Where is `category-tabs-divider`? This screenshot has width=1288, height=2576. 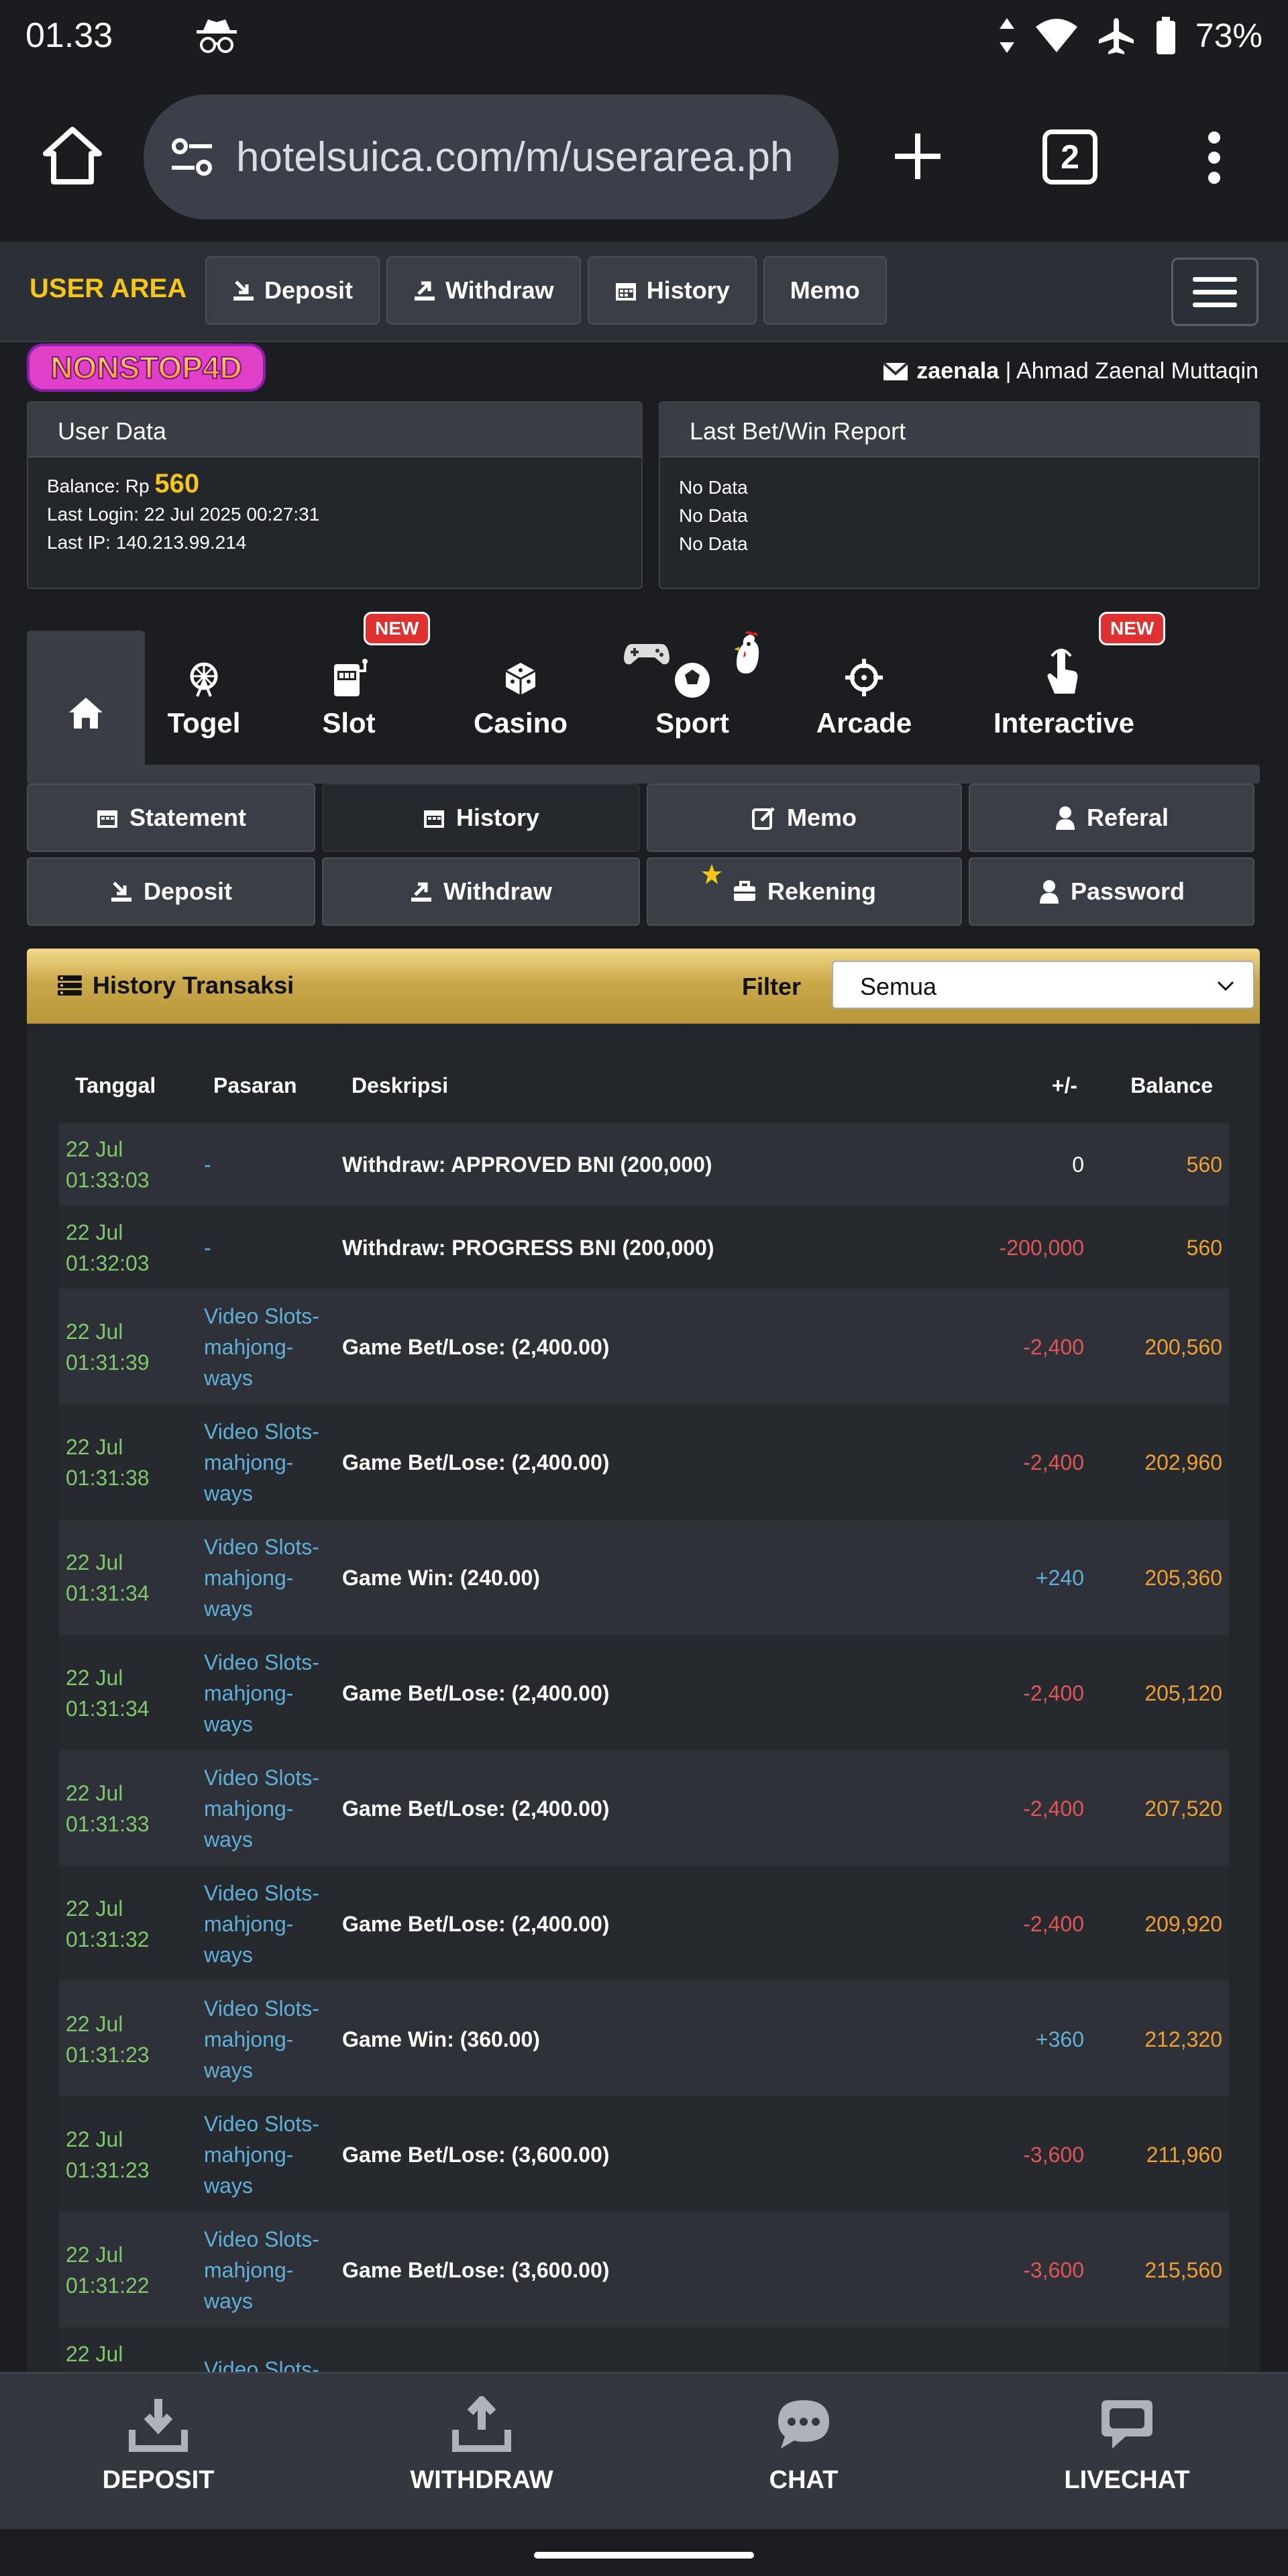 category-tabs-divider is located at coordinates (643, 774).